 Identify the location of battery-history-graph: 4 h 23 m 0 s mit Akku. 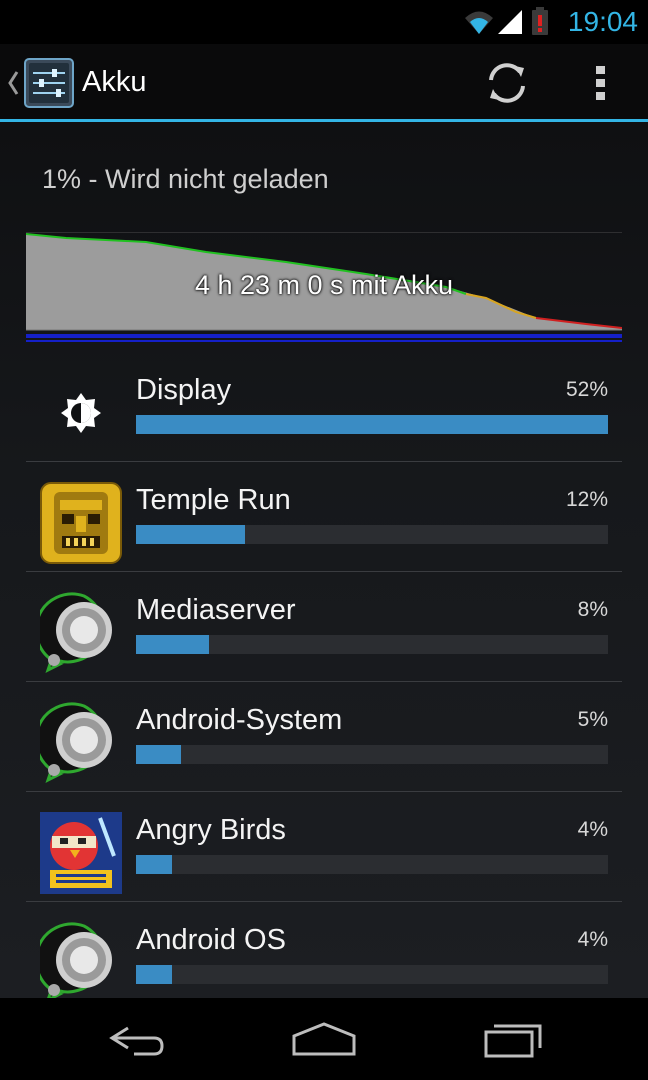
(324, 287).